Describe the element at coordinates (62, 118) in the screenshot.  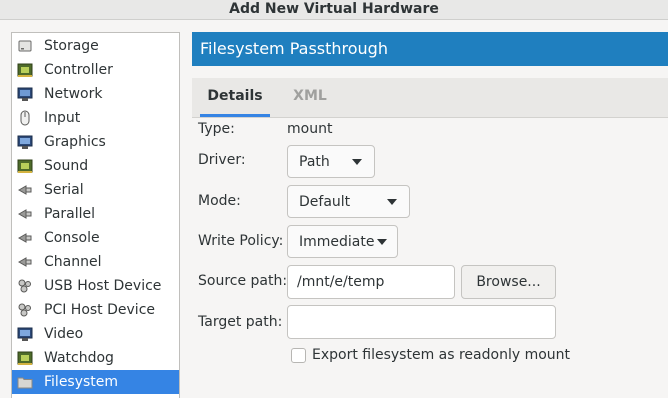
I see `sidebar-item-label: Input` at that location.